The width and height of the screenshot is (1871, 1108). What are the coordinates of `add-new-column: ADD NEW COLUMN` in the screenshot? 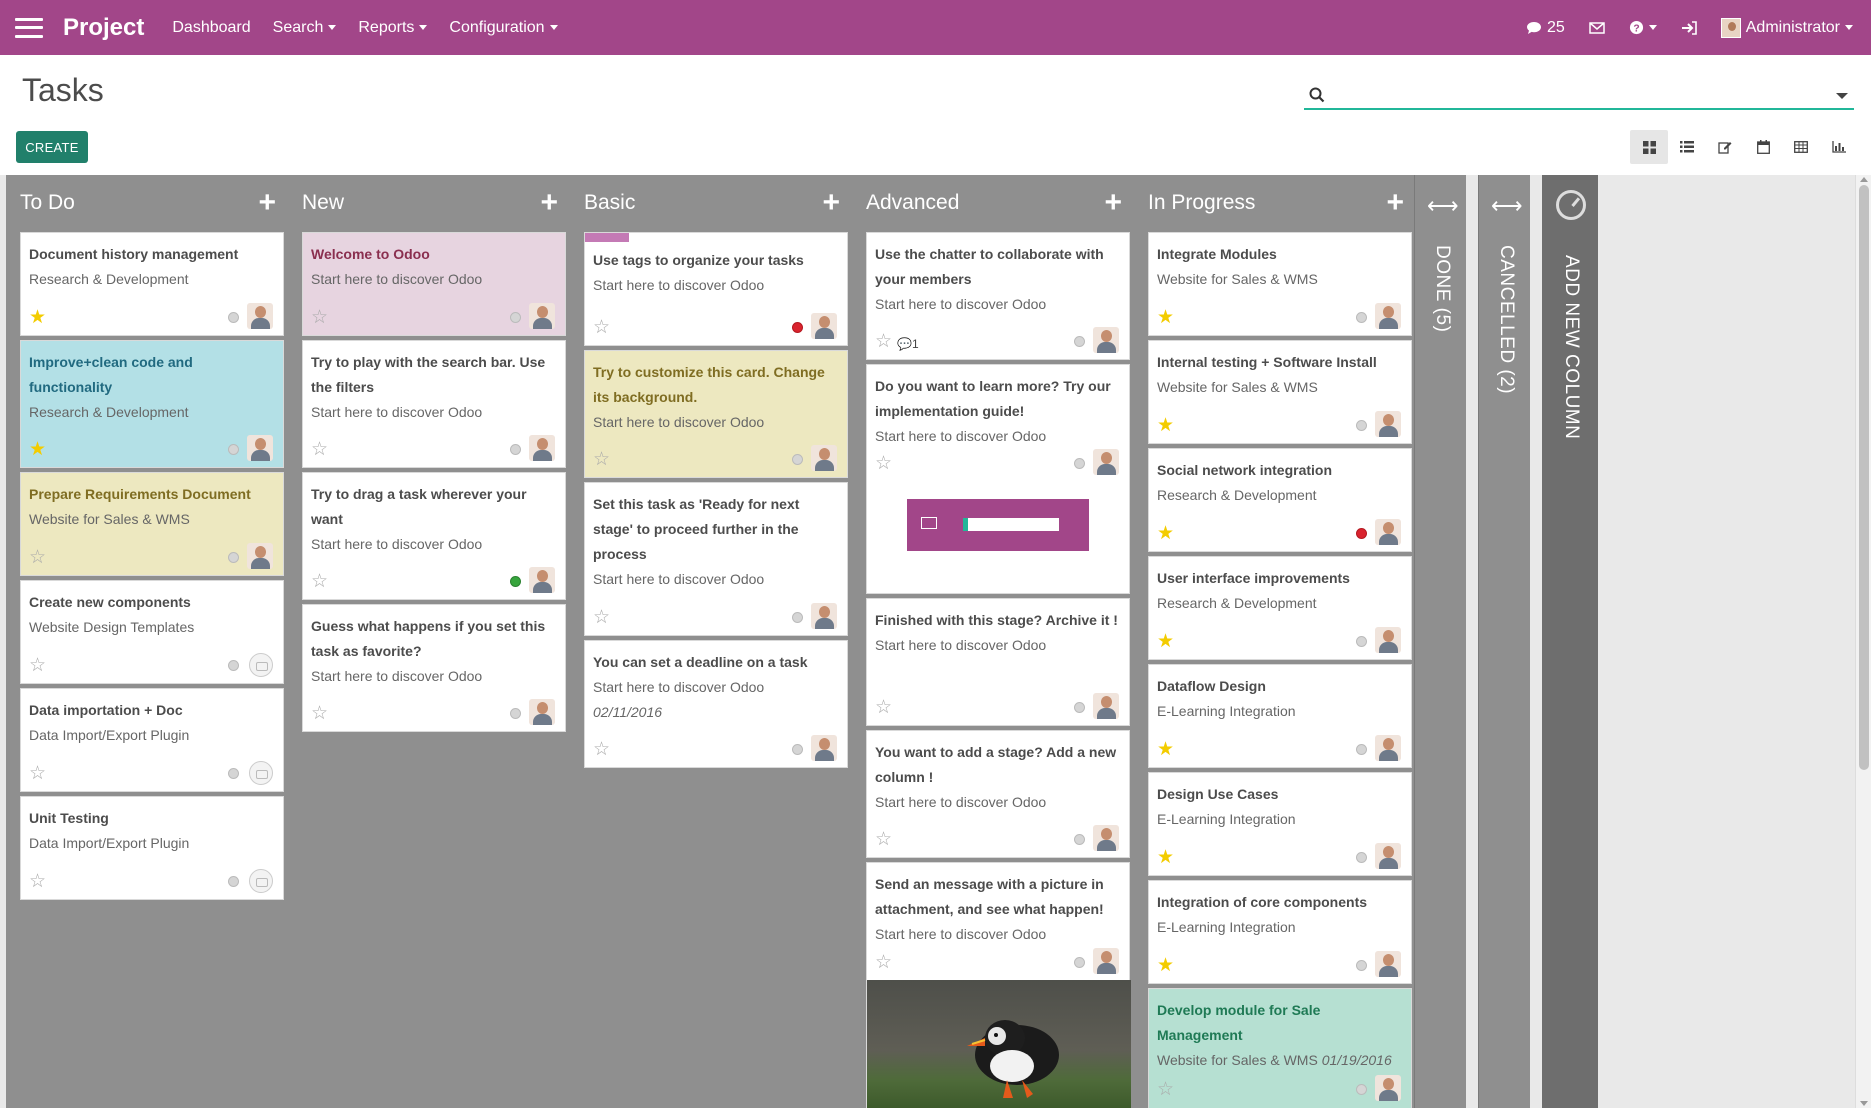 It's located at (1570, 641).